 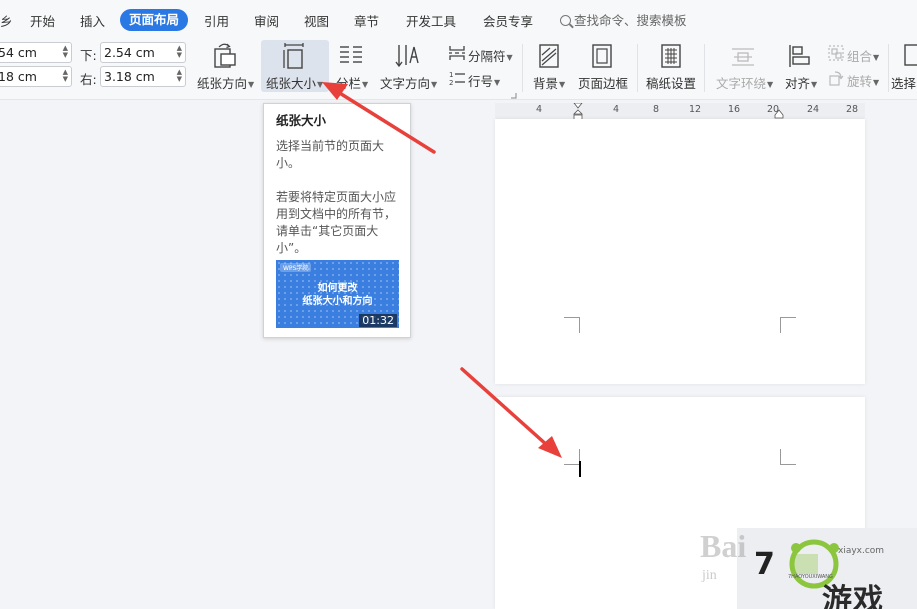 I want to click on manuscript-grid-icon, so click(x=671, y=56).